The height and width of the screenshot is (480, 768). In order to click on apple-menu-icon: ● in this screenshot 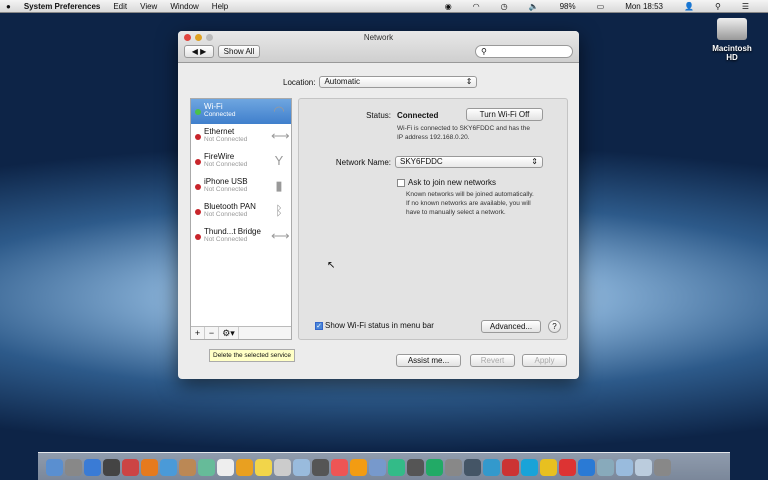, I will do `click(8, 6)`.